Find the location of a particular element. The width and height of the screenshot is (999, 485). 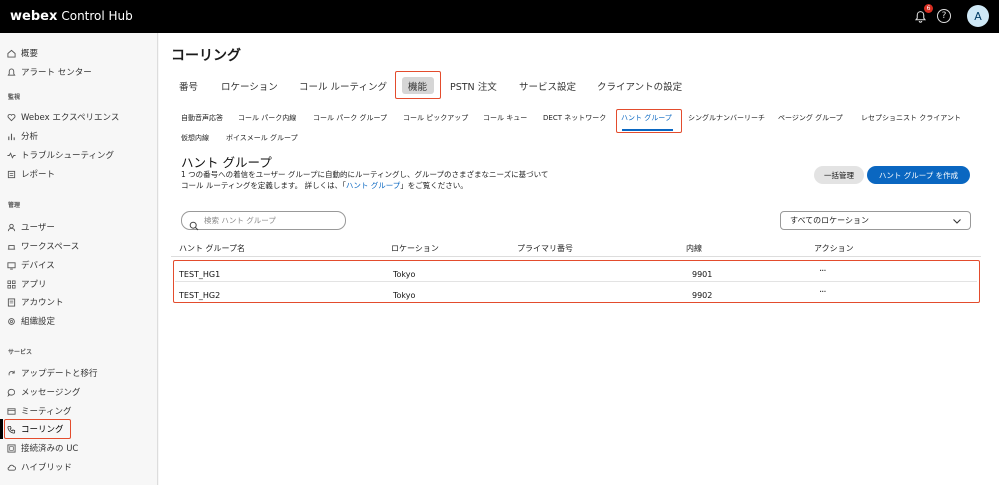

tab-client-settings: クライアントの設定 is located at coordinates (639, 88).